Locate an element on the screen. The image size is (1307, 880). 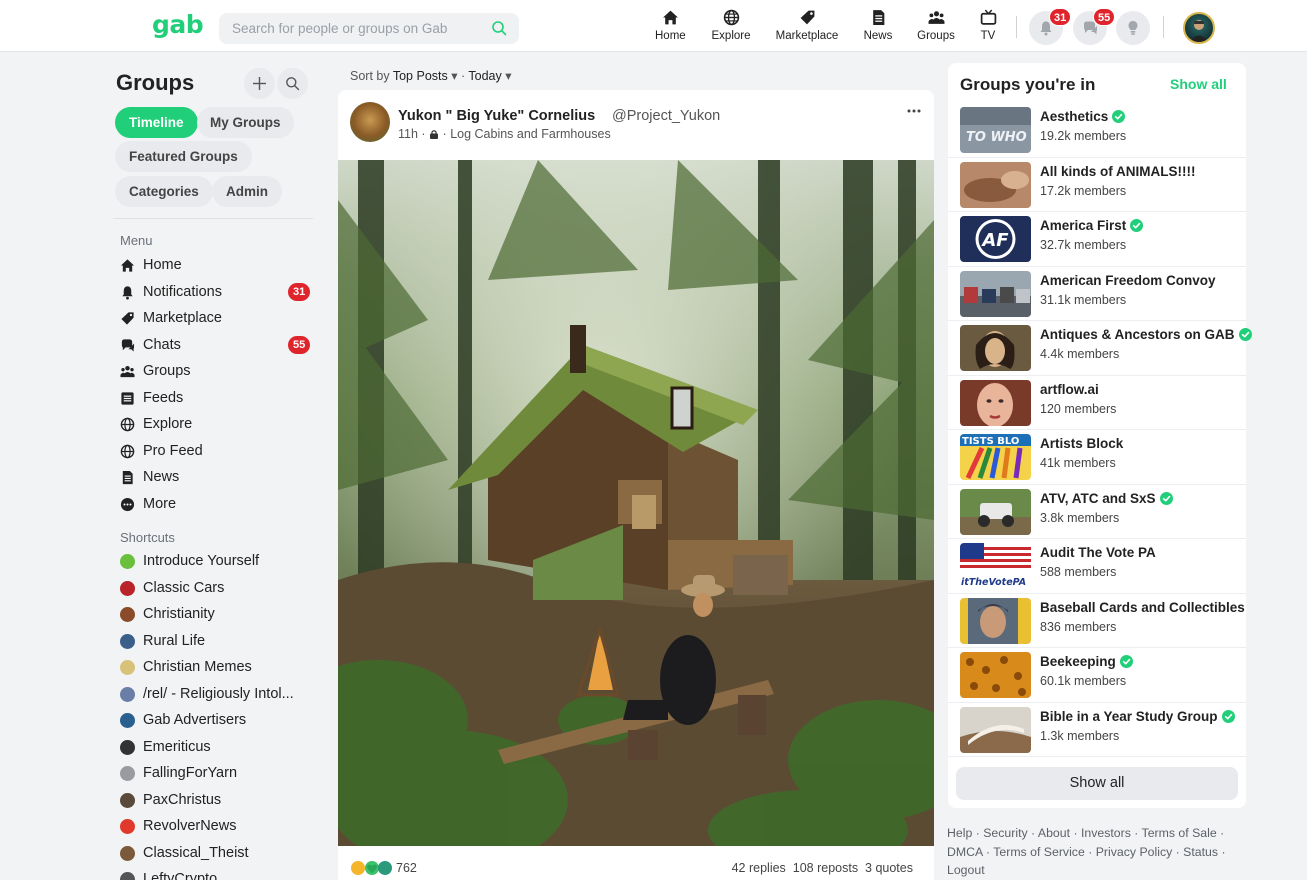
time-filter-dropdown: Today is located at coordinates (484, 76).